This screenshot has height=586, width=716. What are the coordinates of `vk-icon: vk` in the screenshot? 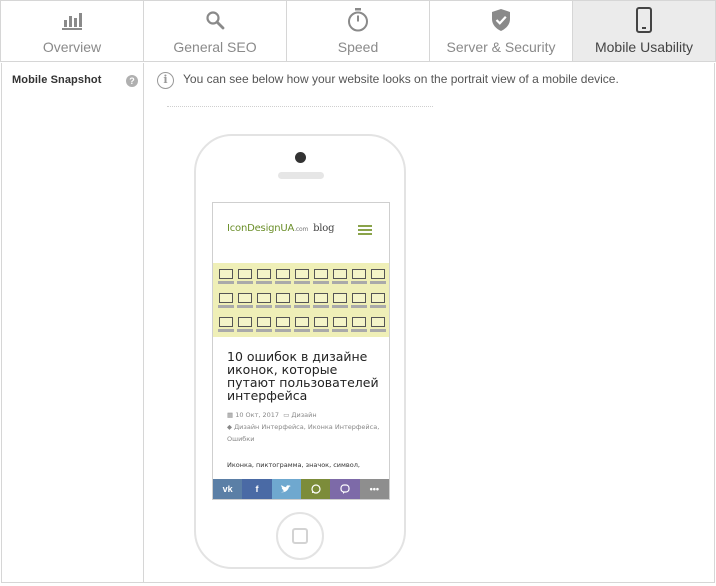 It's located at (228, 489).